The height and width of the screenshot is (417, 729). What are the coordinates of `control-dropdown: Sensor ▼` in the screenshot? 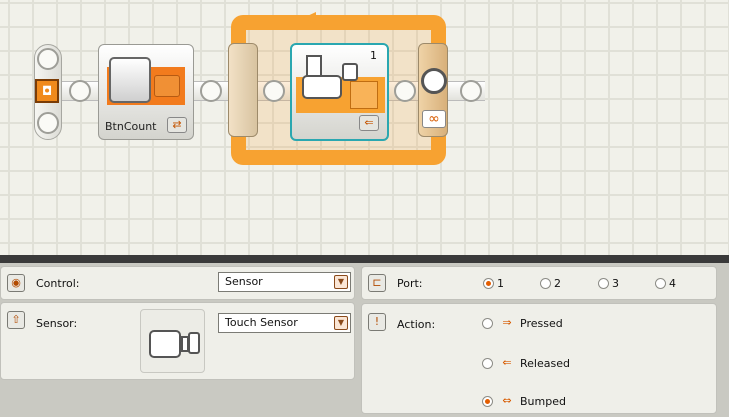 It's located at (284, 282).